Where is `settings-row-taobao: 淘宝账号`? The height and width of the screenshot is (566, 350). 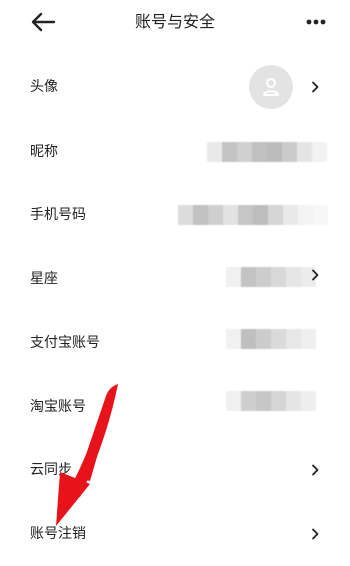 settings-row-taobao: 淘宝账号 is located at coordinates (175, 407).